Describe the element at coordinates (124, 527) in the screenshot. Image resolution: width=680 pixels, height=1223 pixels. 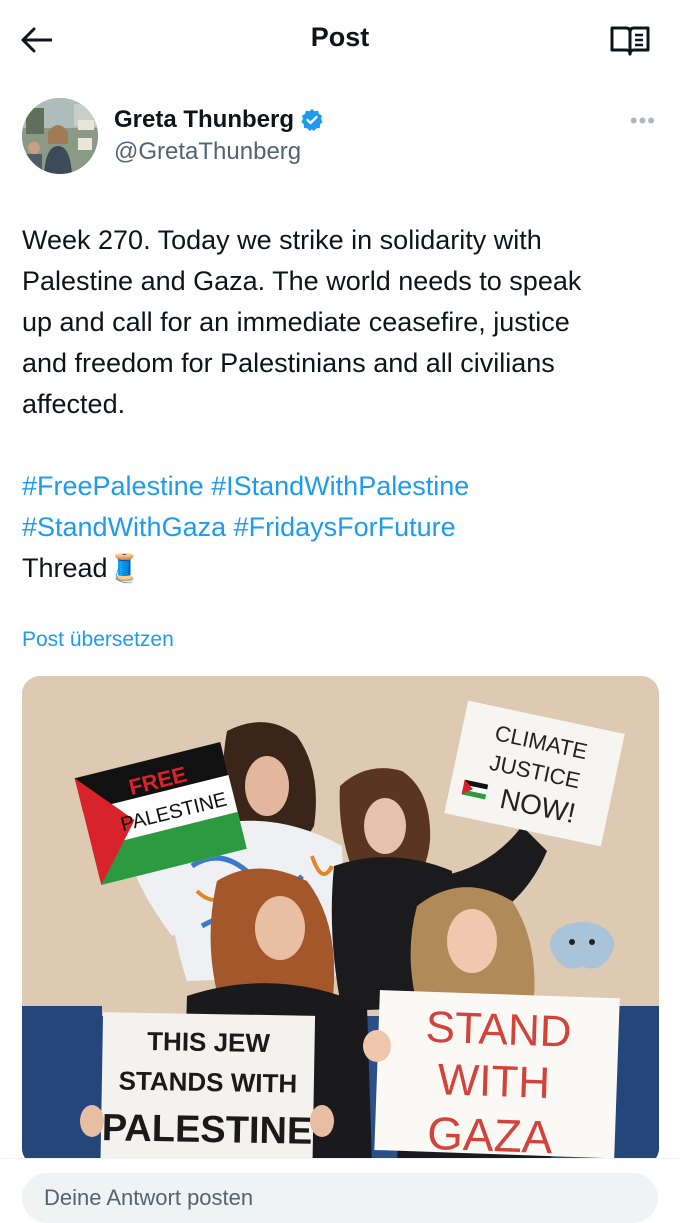
I see `hashtag-link: #StandWithGaza` at that location.